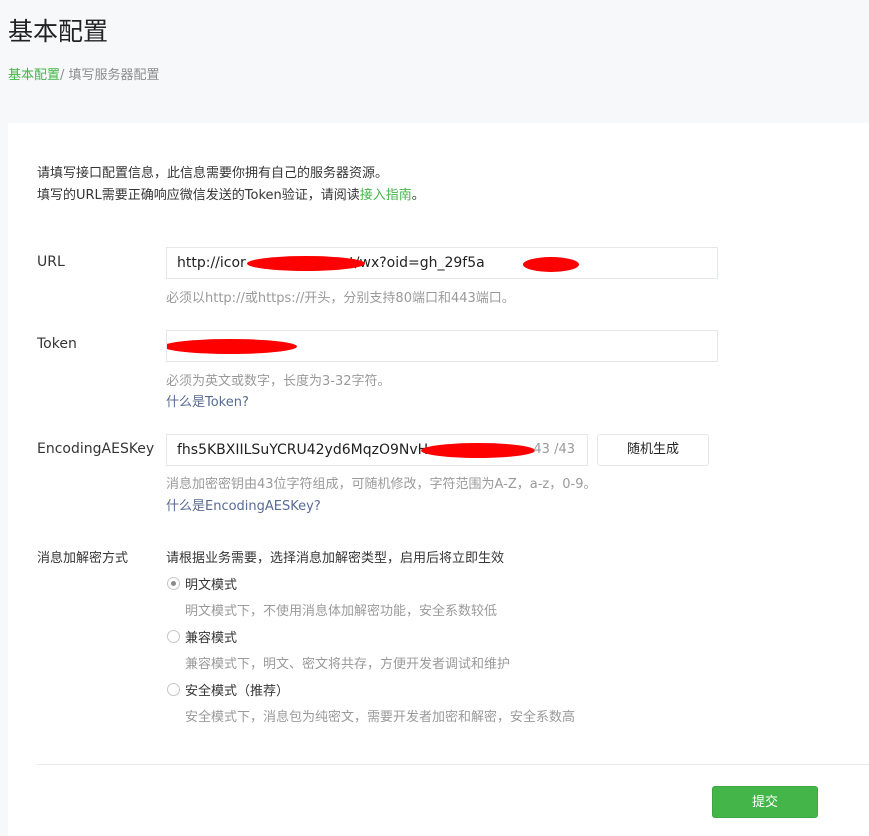 The image size is (869, 836). I want to click on random-generate-button: 随机生成, so click(653, 450).